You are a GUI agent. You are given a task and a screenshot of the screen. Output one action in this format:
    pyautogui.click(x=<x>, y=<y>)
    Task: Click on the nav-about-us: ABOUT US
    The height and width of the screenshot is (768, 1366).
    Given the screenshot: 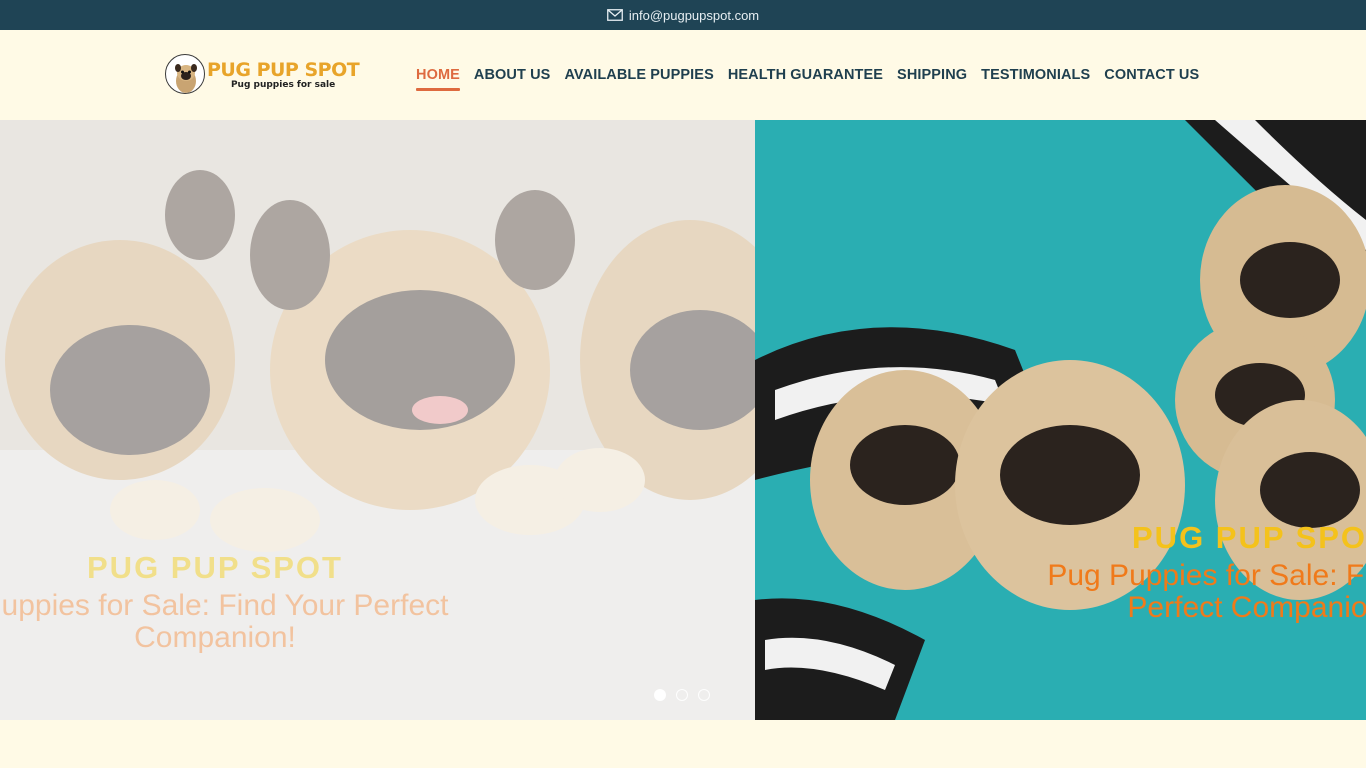 What is the action you would take?
    pyautogui.click(x=512, y=75)
    